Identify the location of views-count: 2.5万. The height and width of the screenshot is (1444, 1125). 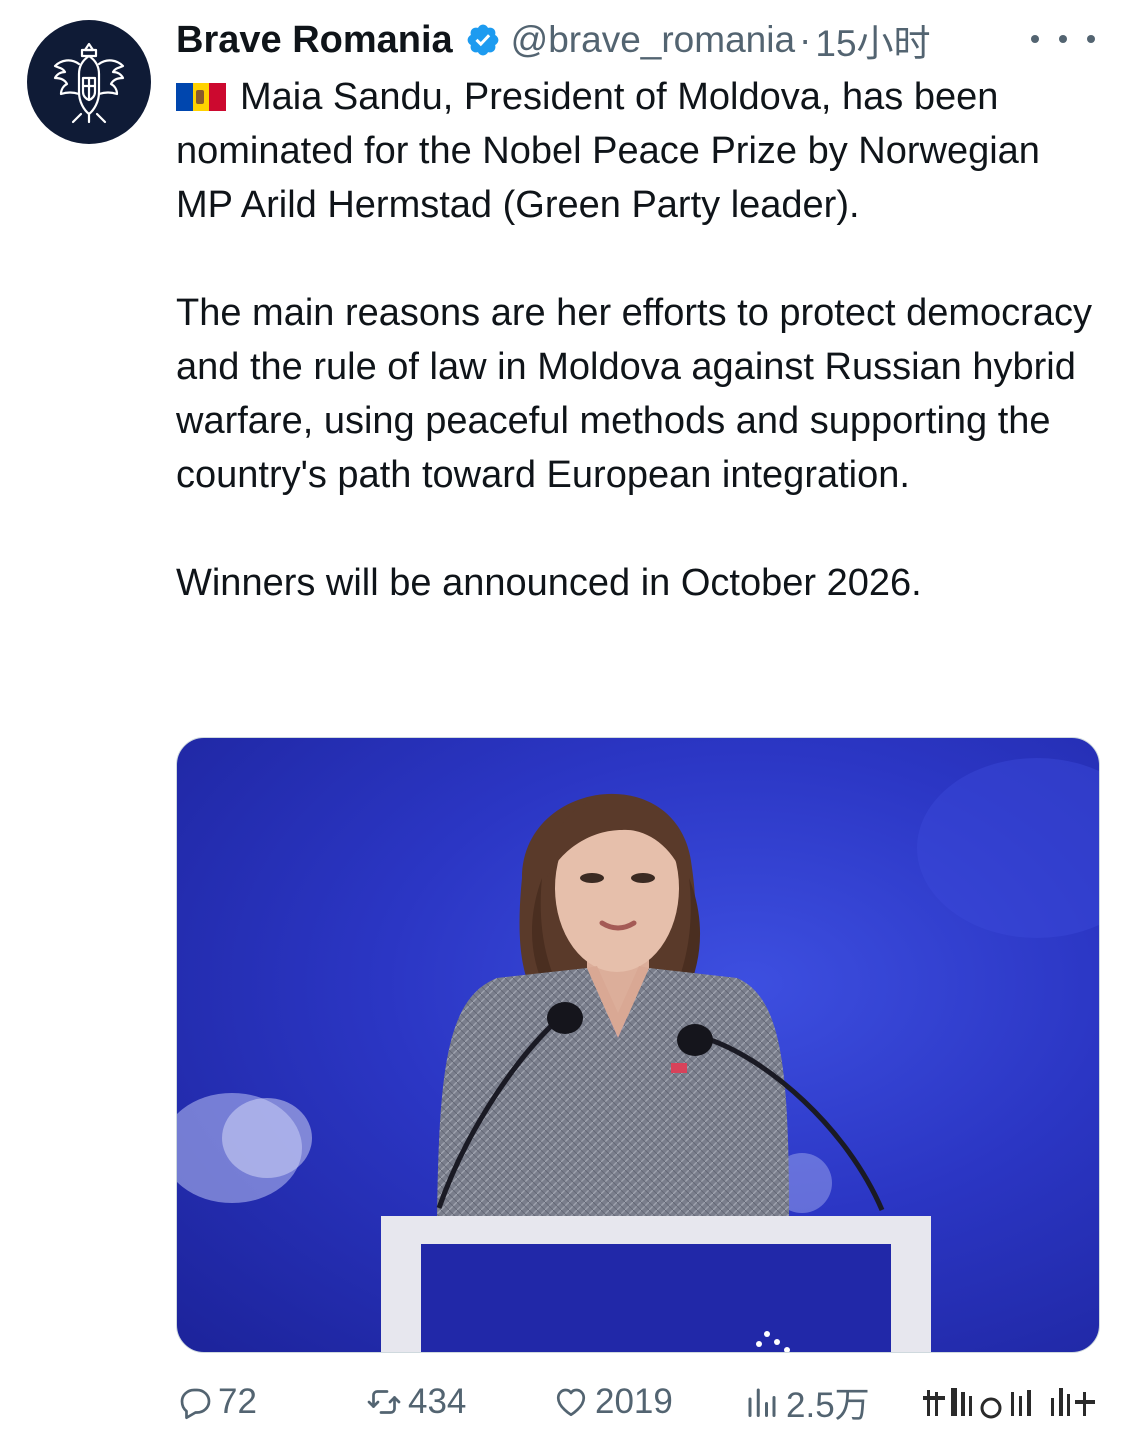
(828, 1405).